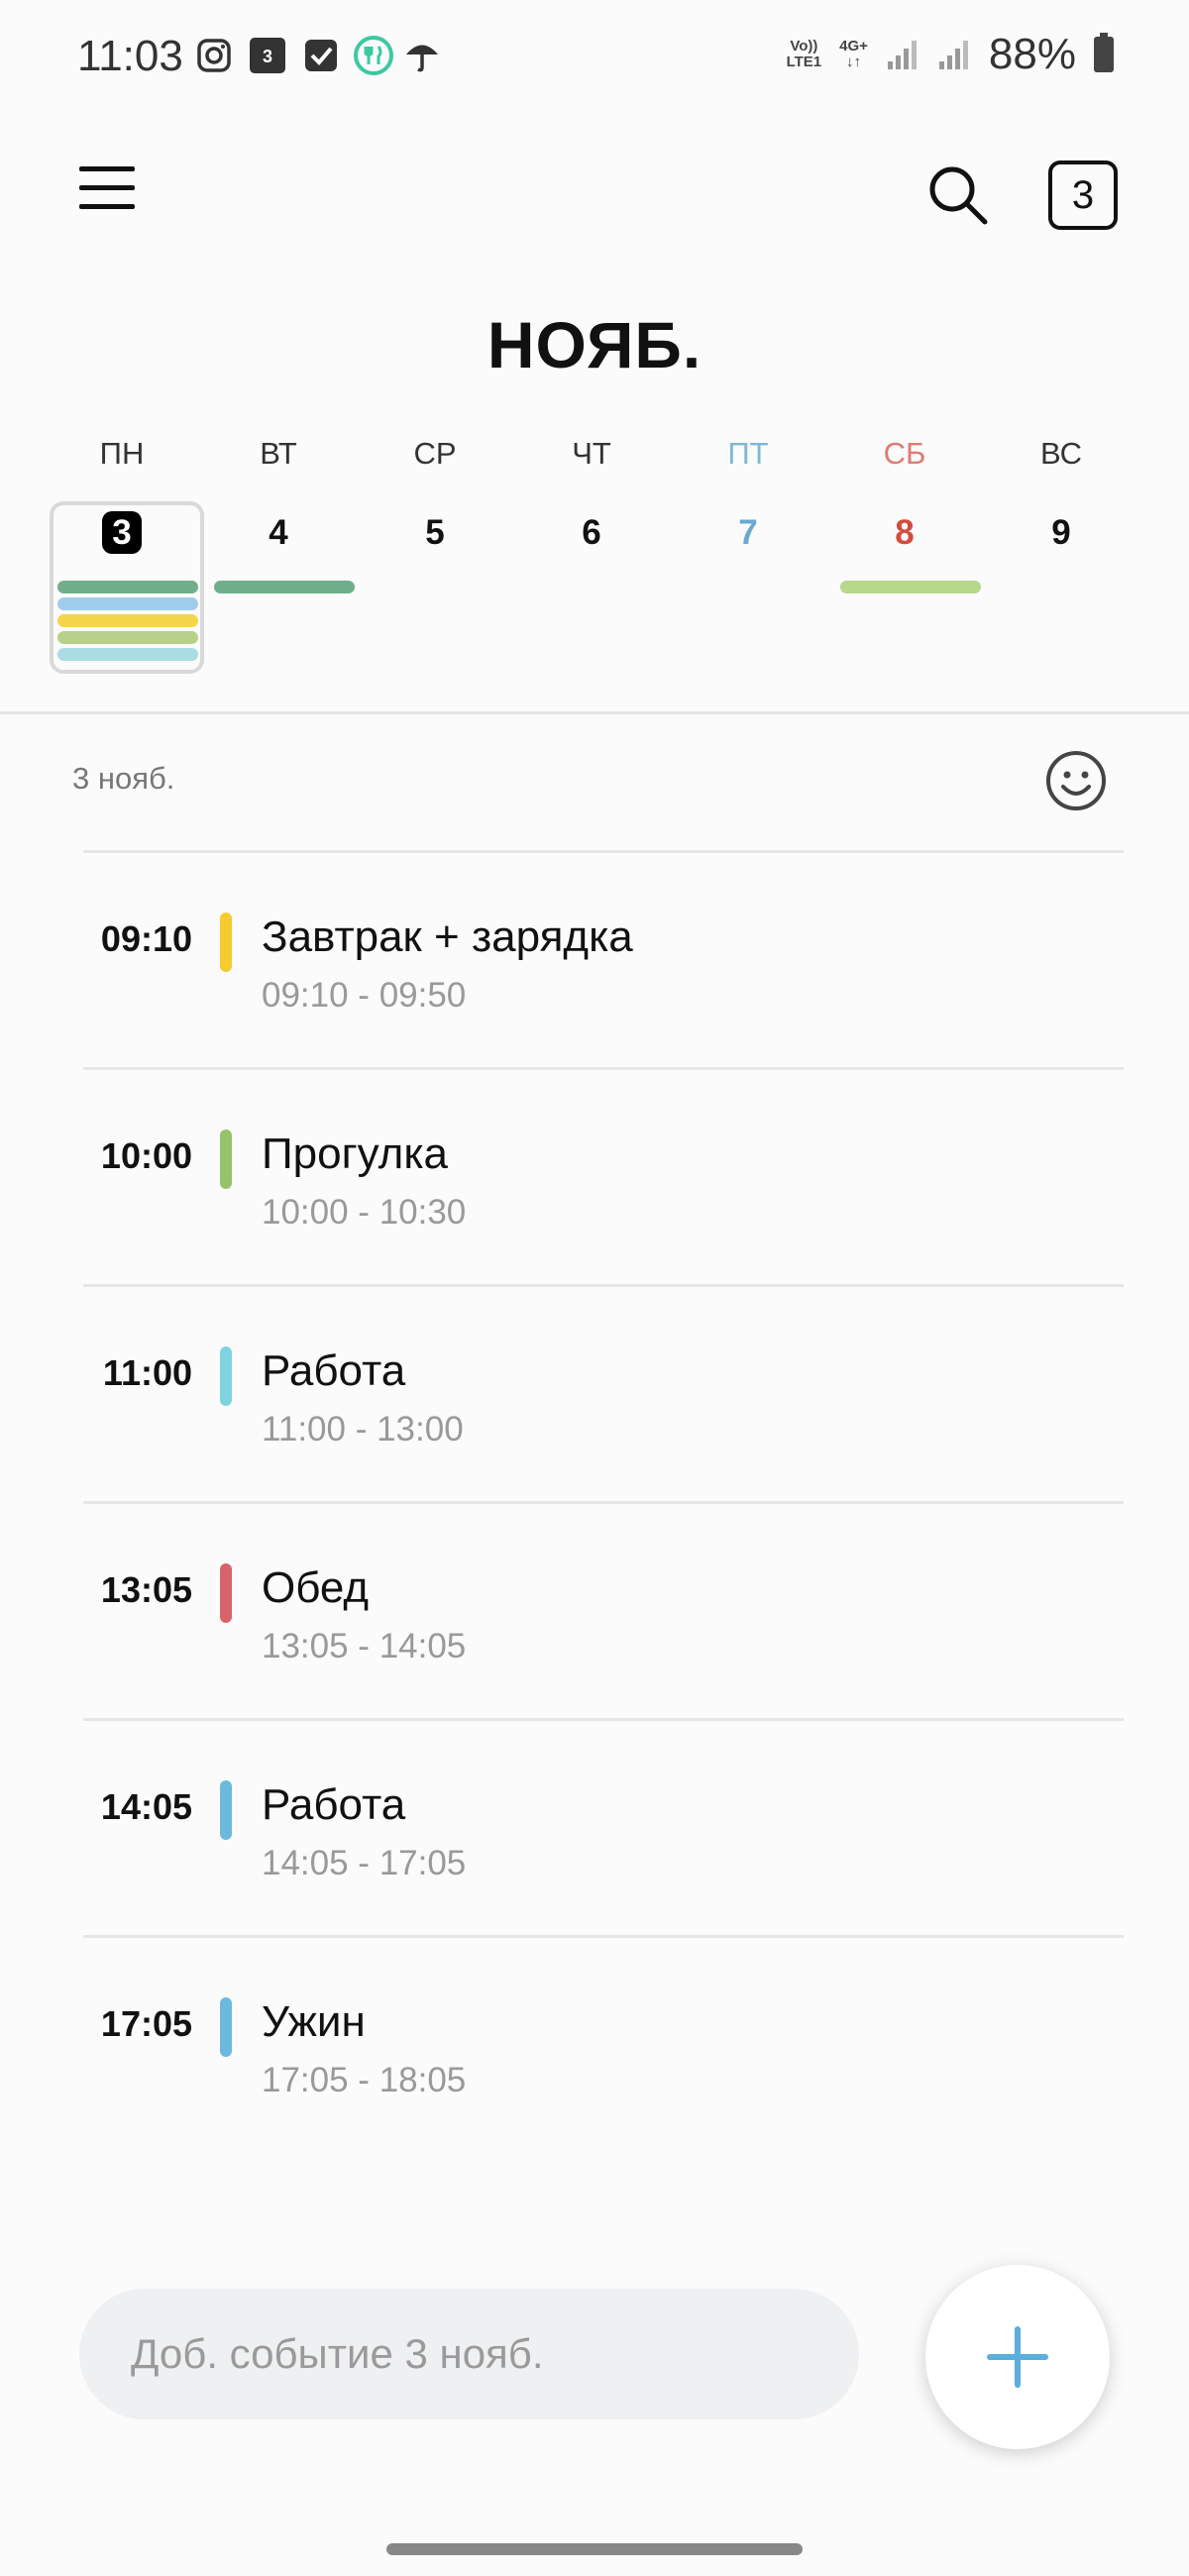 This screenshot has height=2576, width=1189. I want to click on status-right: Vo)) LTE1 4G+ ↓↑ 88%, so click(951, 55).